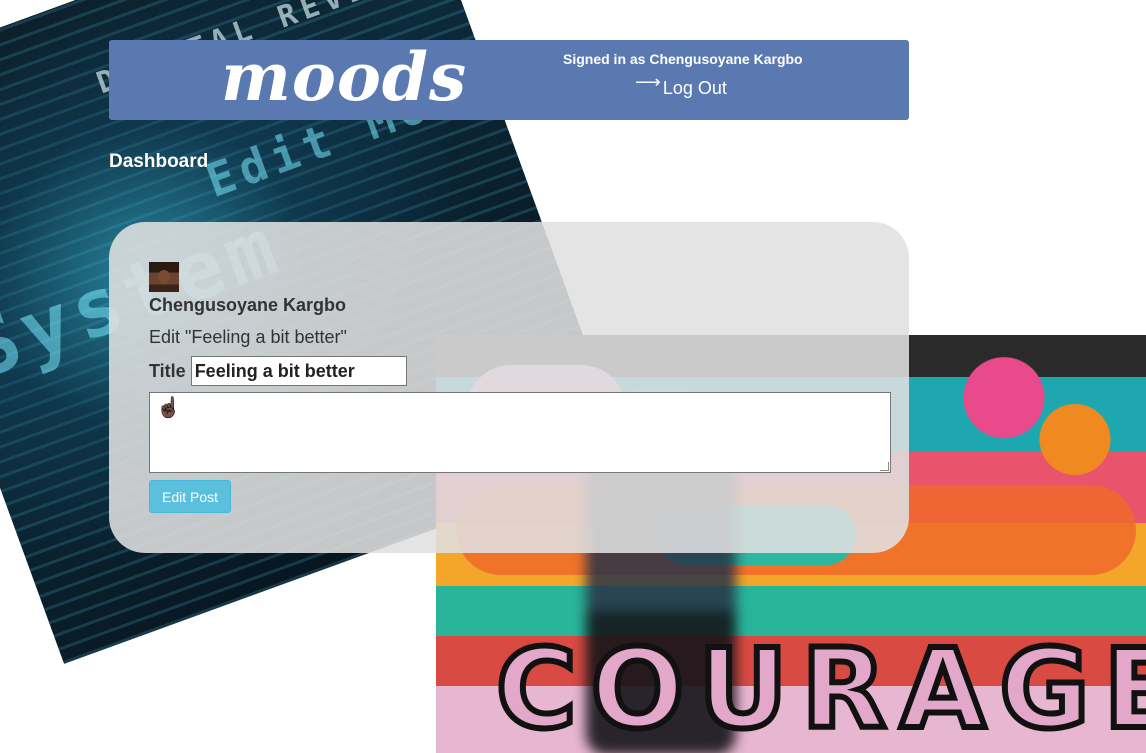 This screenshot has width=1146, height=753. Describe the element at coordinates (248, 305) in the screenshot. I see `author-name: Chengusoyane Kargbo` at that location.